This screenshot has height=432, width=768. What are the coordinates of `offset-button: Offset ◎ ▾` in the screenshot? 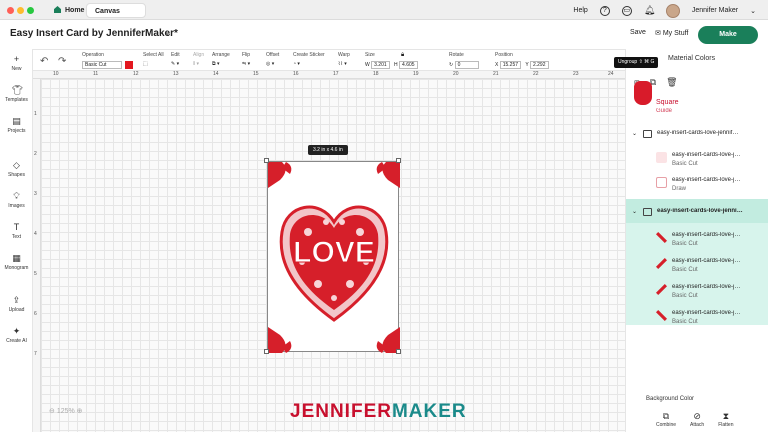 It's located at (272, 59).